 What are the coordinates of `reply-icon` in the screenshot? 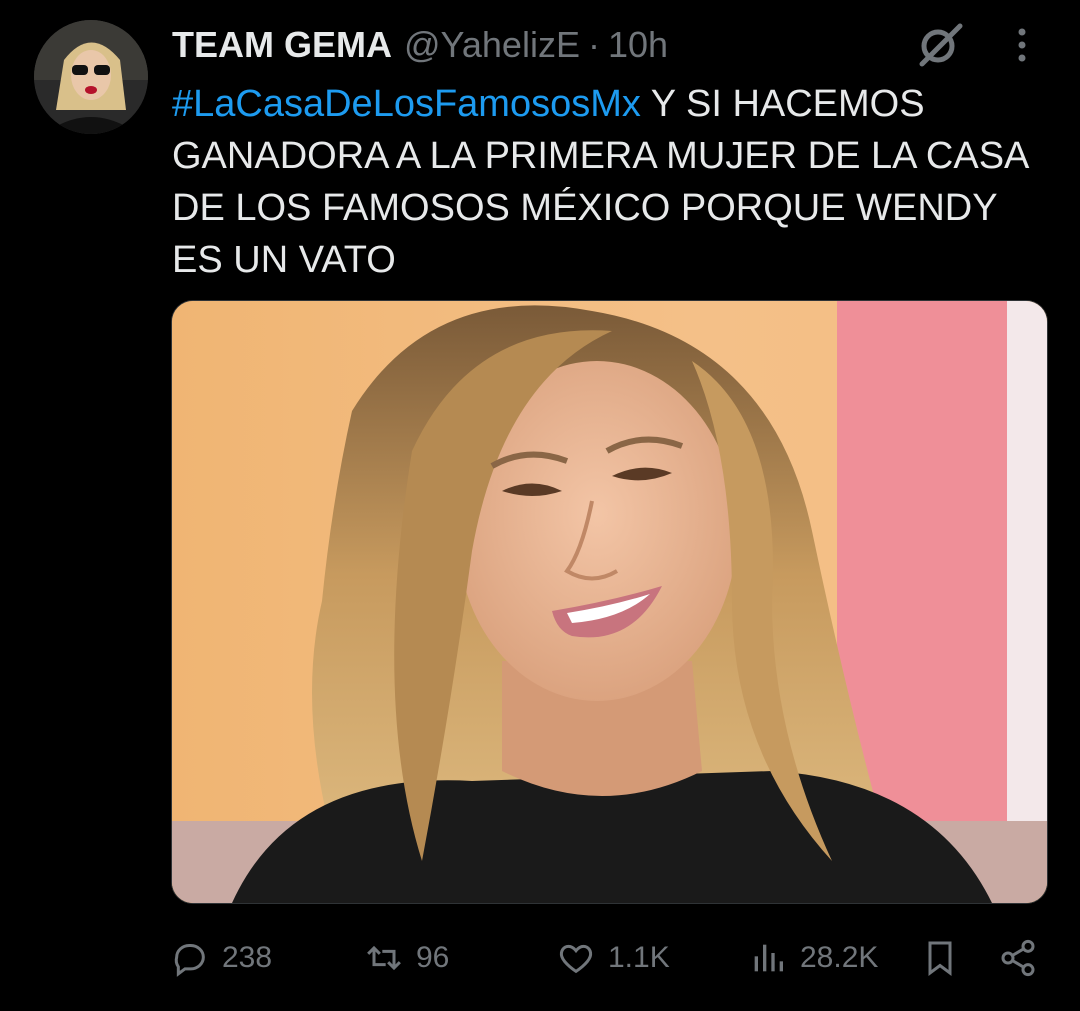 It's located at (189, 960).